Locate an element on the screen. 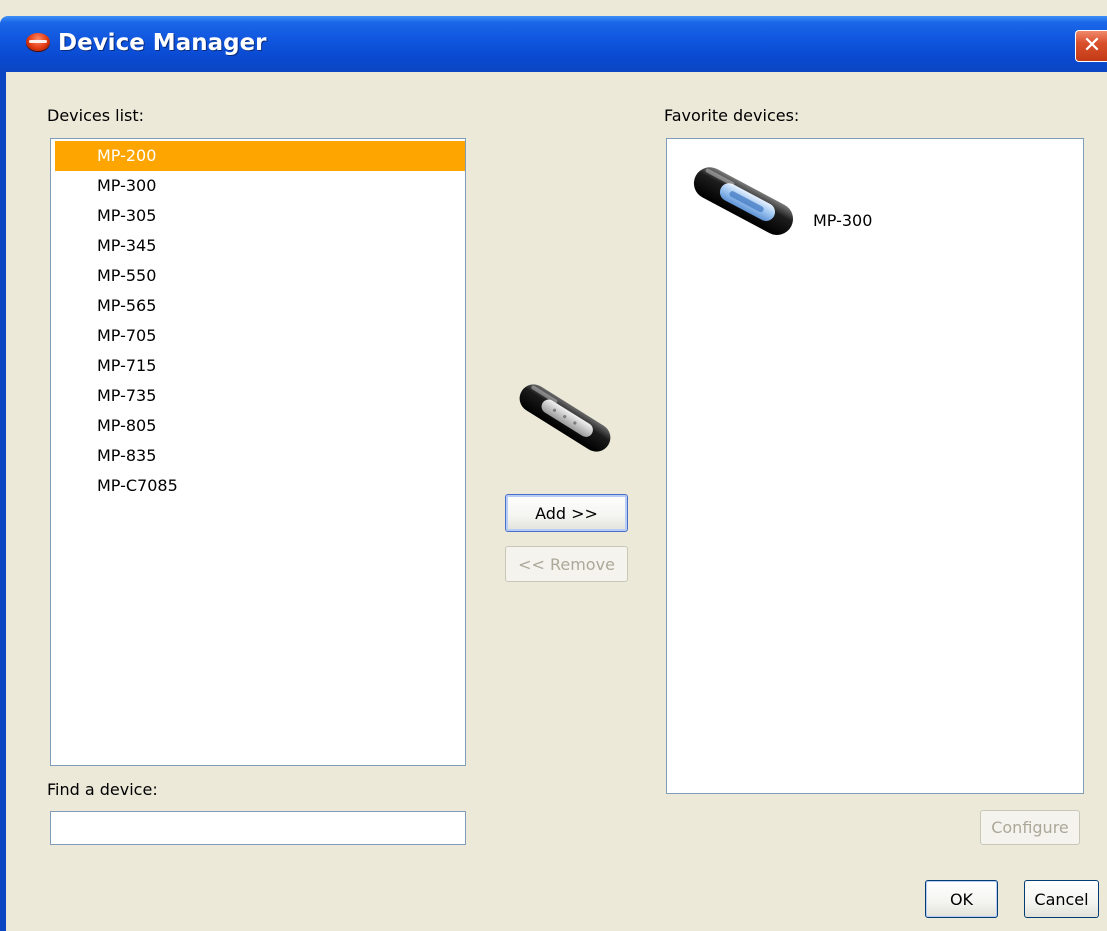 This screenshot has height=931, width=1107. favorite-device-label: MP-300 is located at coordinates (843, 220).